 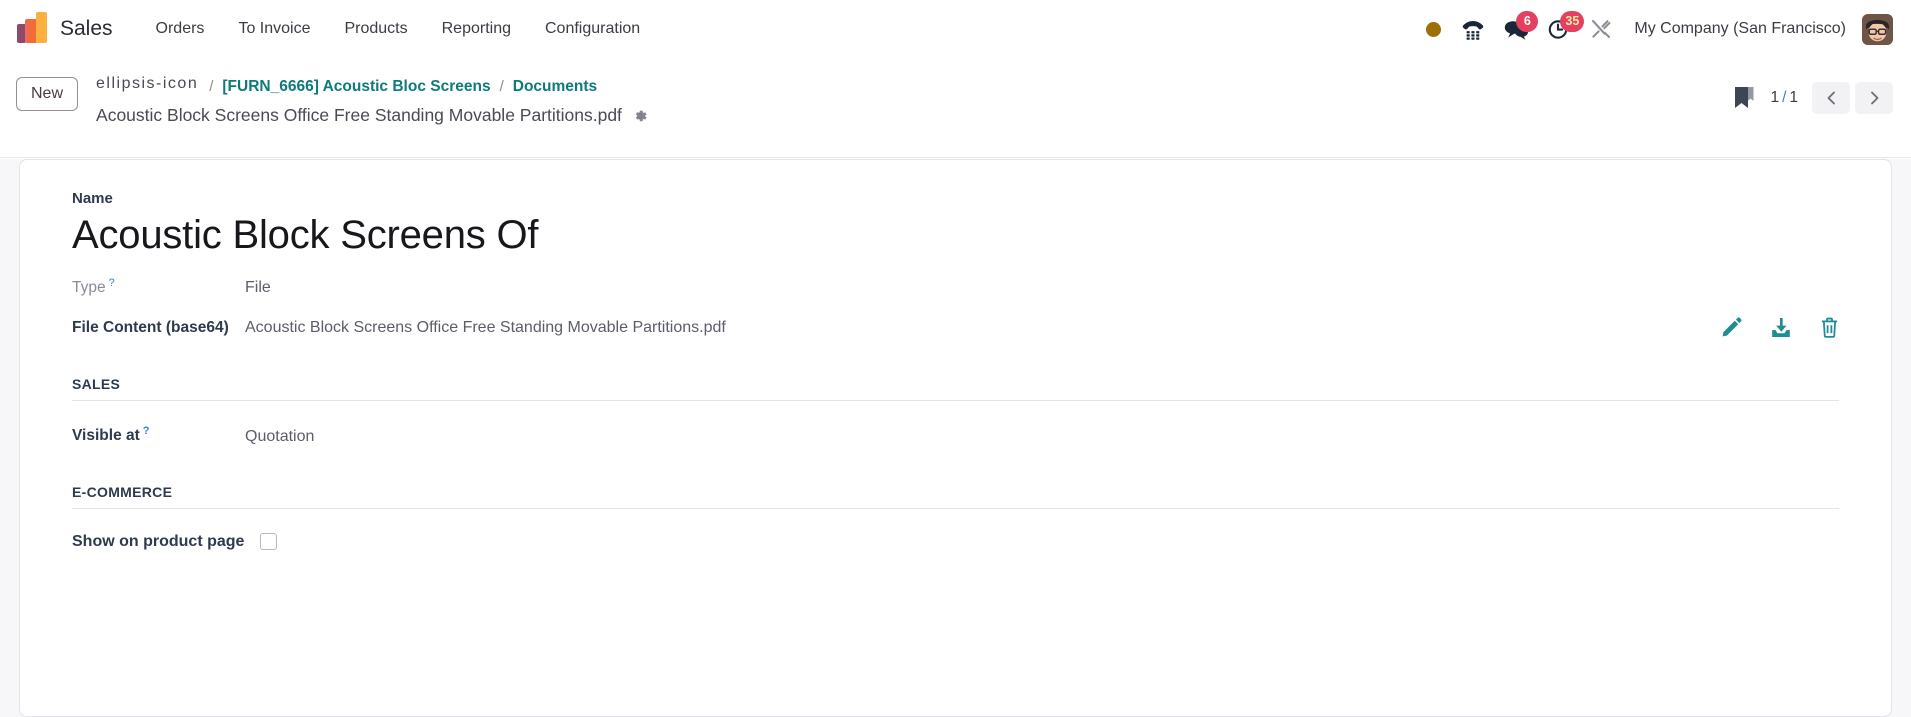 I want to click on pager-counter: 1 / 1, so click(x=1784, y=98).